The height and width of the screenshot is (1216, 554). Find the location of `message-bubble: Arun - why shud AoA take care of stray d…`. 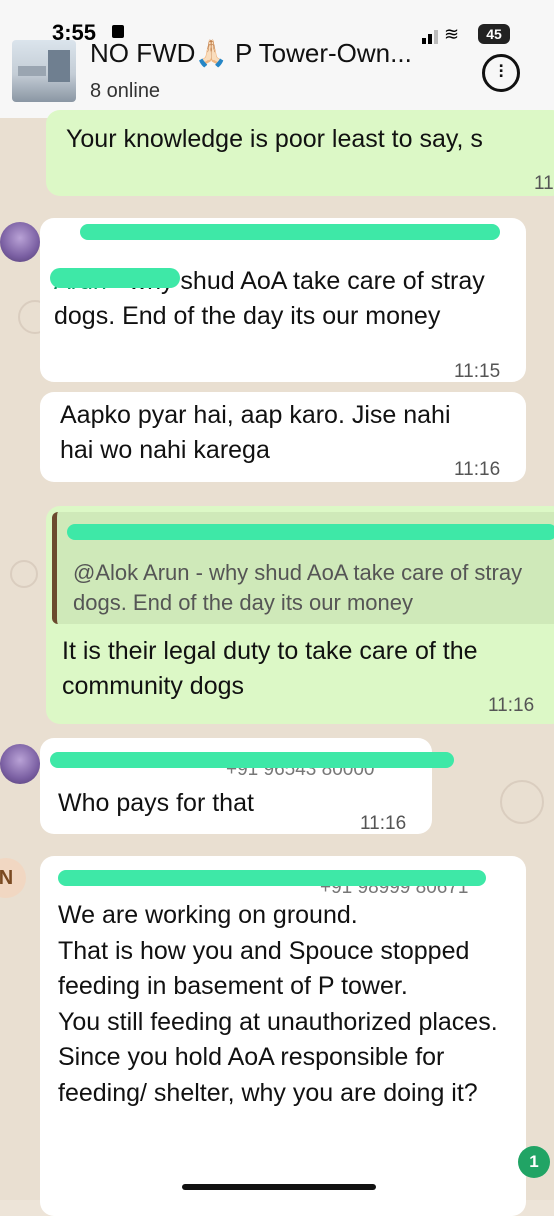

message-bubble: Arun - why shud AoA take care of stray d… is located at coordinates (283, 300).